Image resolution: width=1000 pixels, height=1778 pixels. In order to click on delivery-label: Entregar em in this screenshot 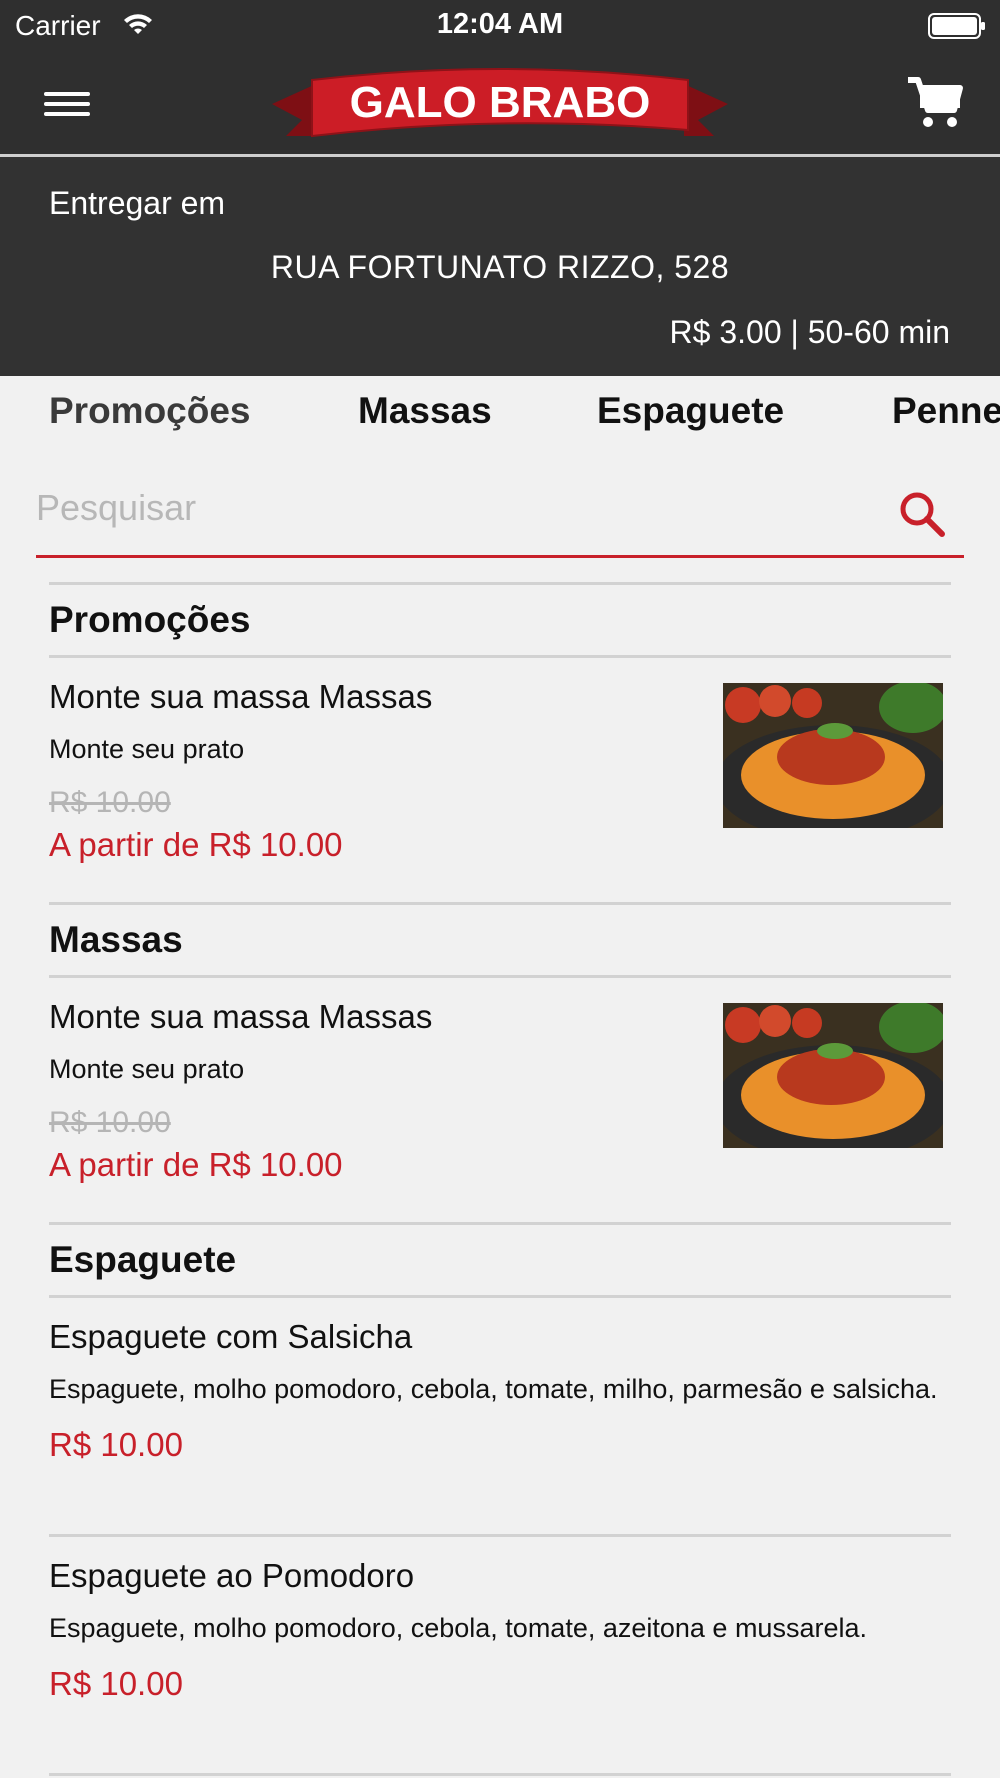, I will do `click(137, 203)`.